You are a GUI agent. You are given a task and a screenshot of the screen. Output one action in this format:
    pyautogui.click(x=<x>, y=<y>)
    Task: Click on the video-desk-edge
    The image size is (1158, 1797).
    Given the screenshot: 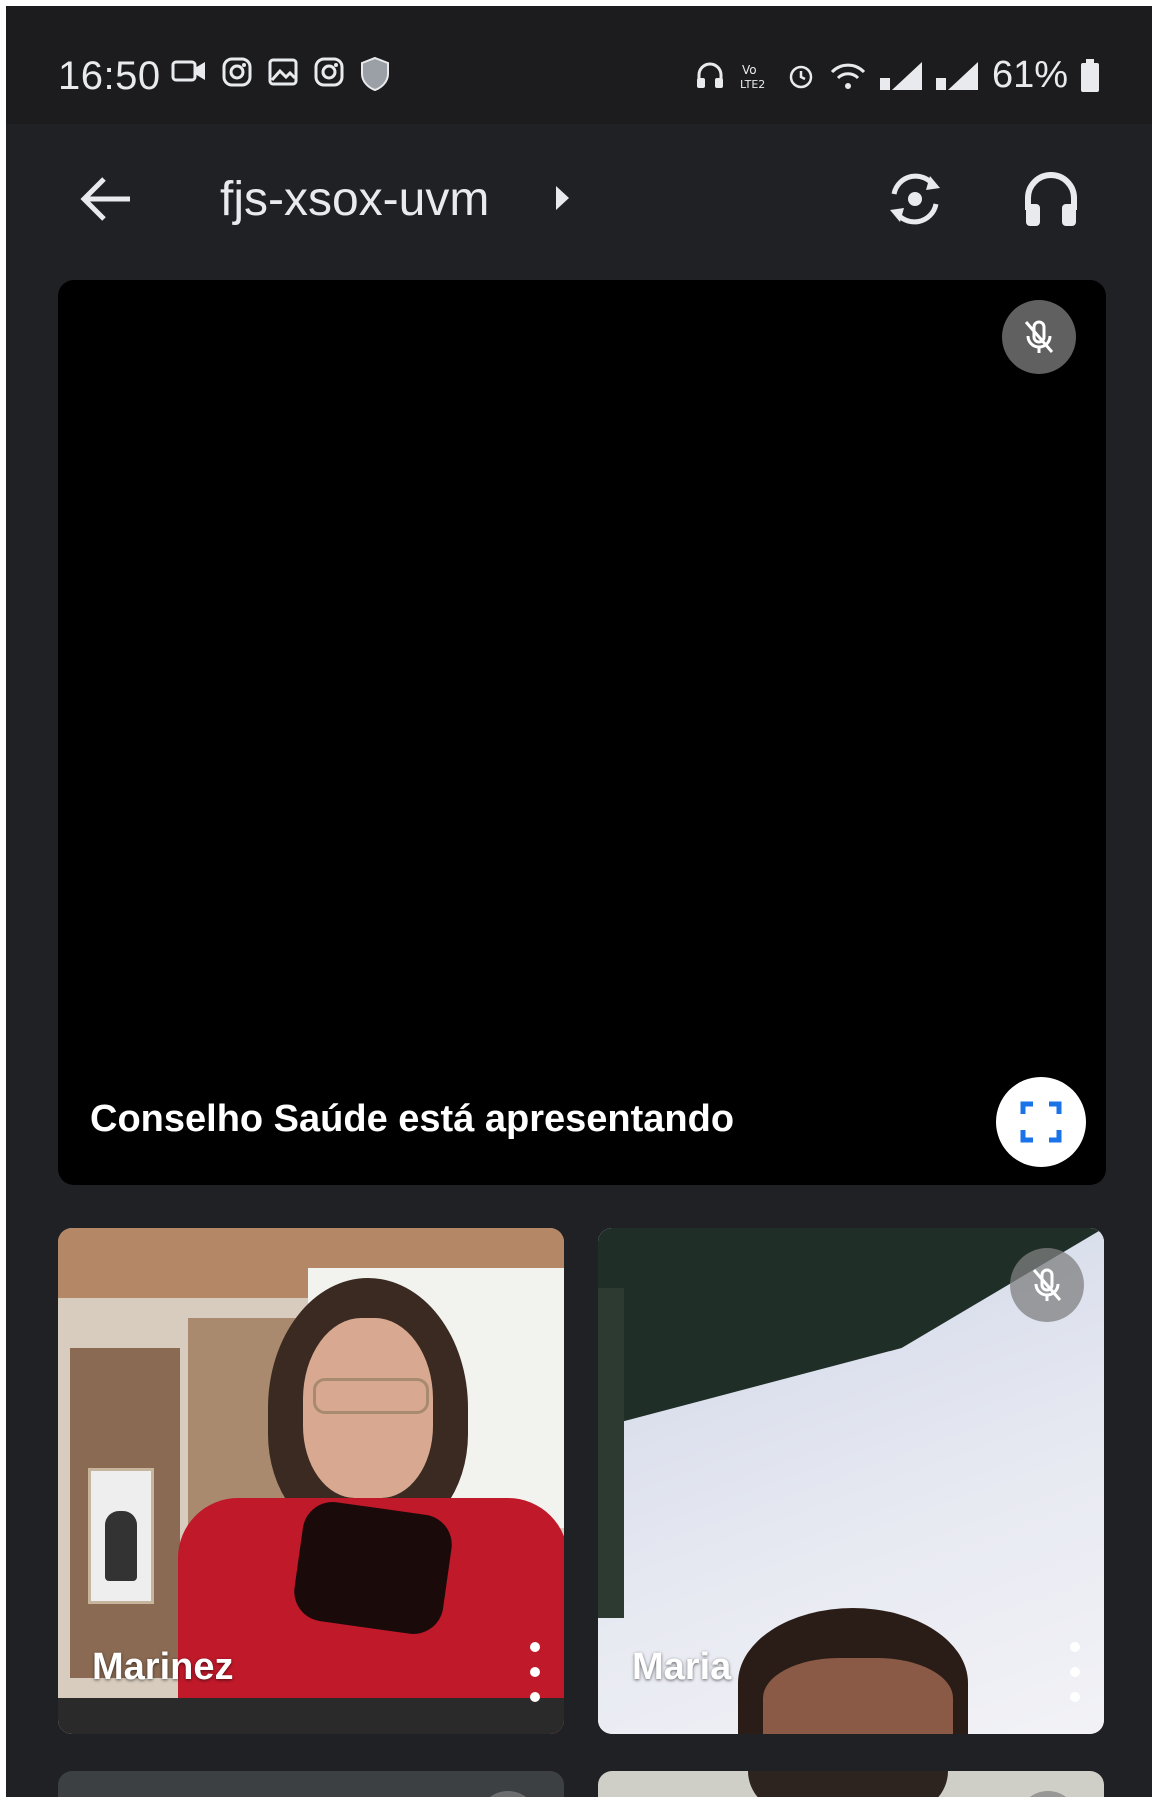 What is the action you would take?
    pyautogui.click(x=311, y=1716)
    